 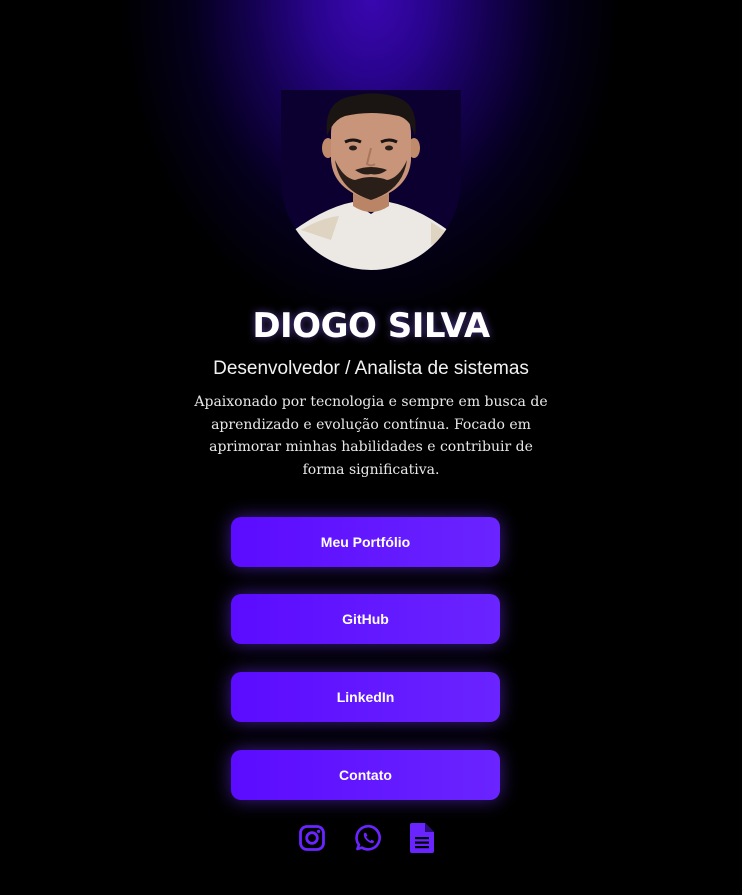 I want to click on profile-name: DIOGO SILVA, so click(x=371, y=326).